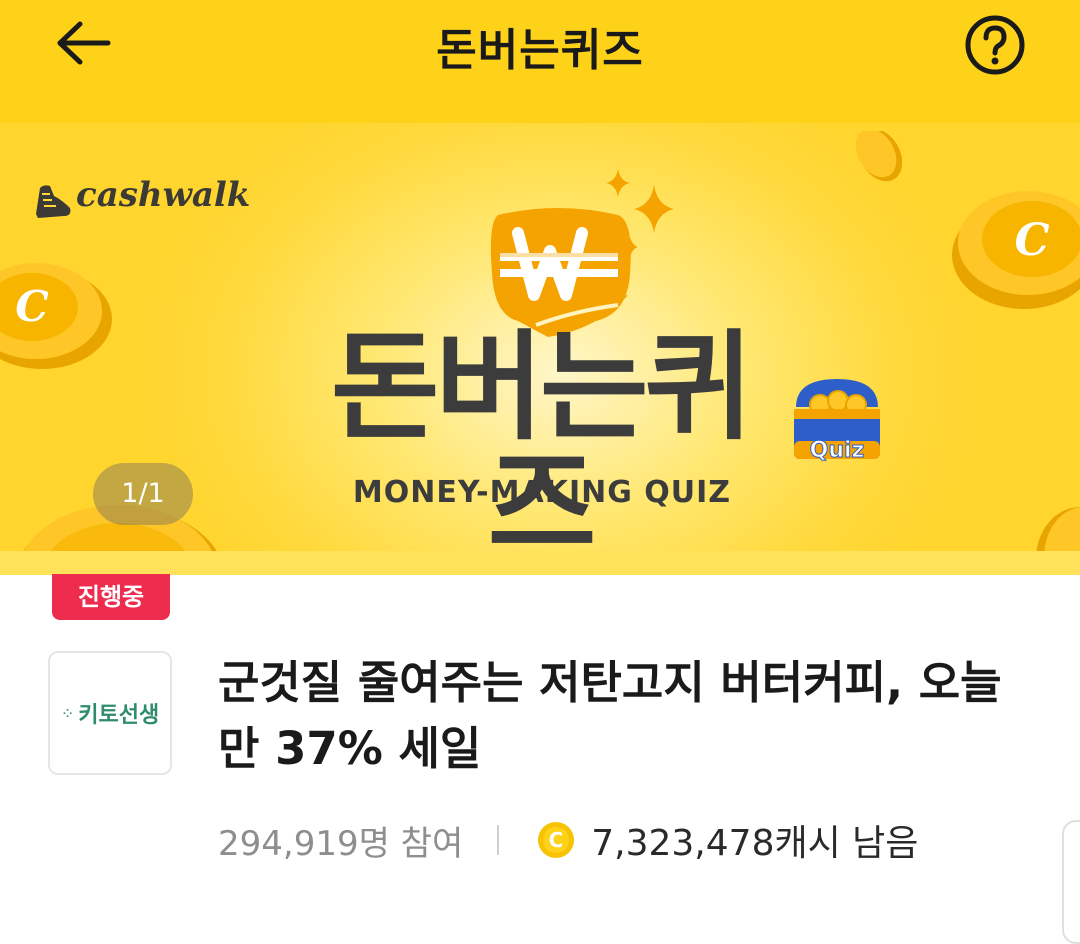 This screenshot has width=1080, height=944. I want to click on banner-title: 돈버는퀴즈, so click(541, 446).